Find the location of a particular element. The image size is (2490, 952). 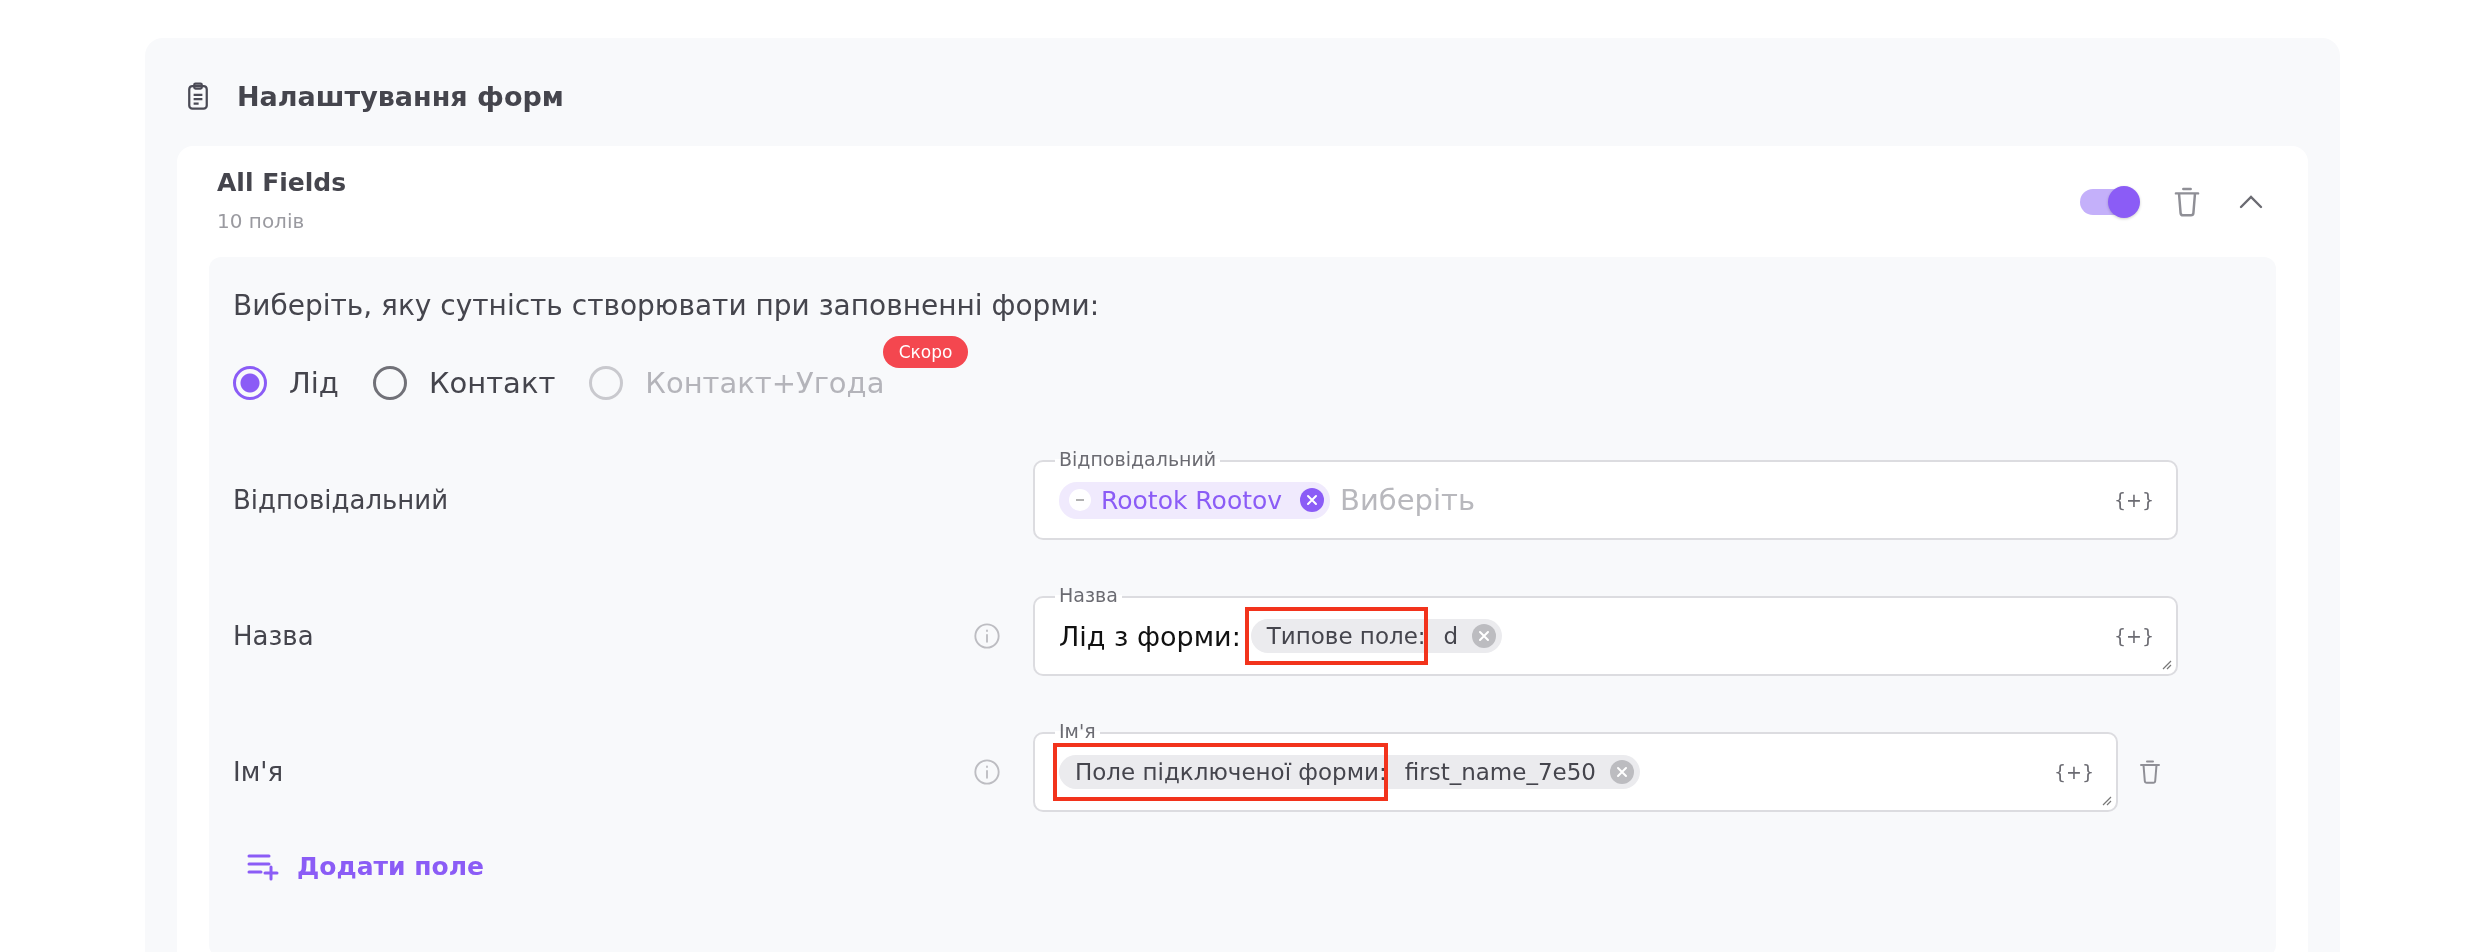

chevron-icon is located at coordinates (2251, 202).